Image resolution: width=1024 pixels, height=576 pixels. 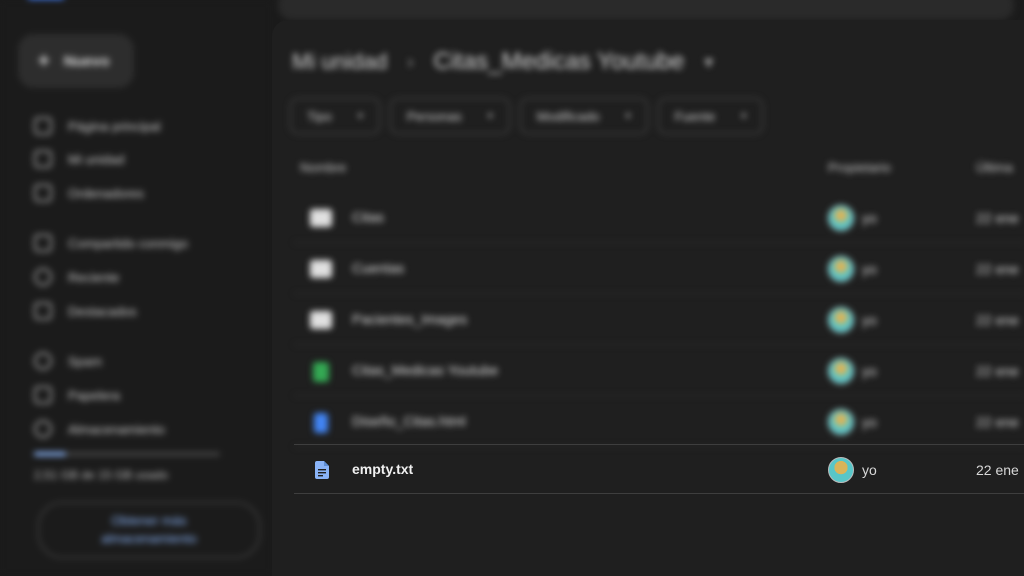 What do you see at coordinates (558, 62) in the screenshot?
I see `breadcrumb-current: Citas_Medicas Youtube` at bounding box center [558, 62].